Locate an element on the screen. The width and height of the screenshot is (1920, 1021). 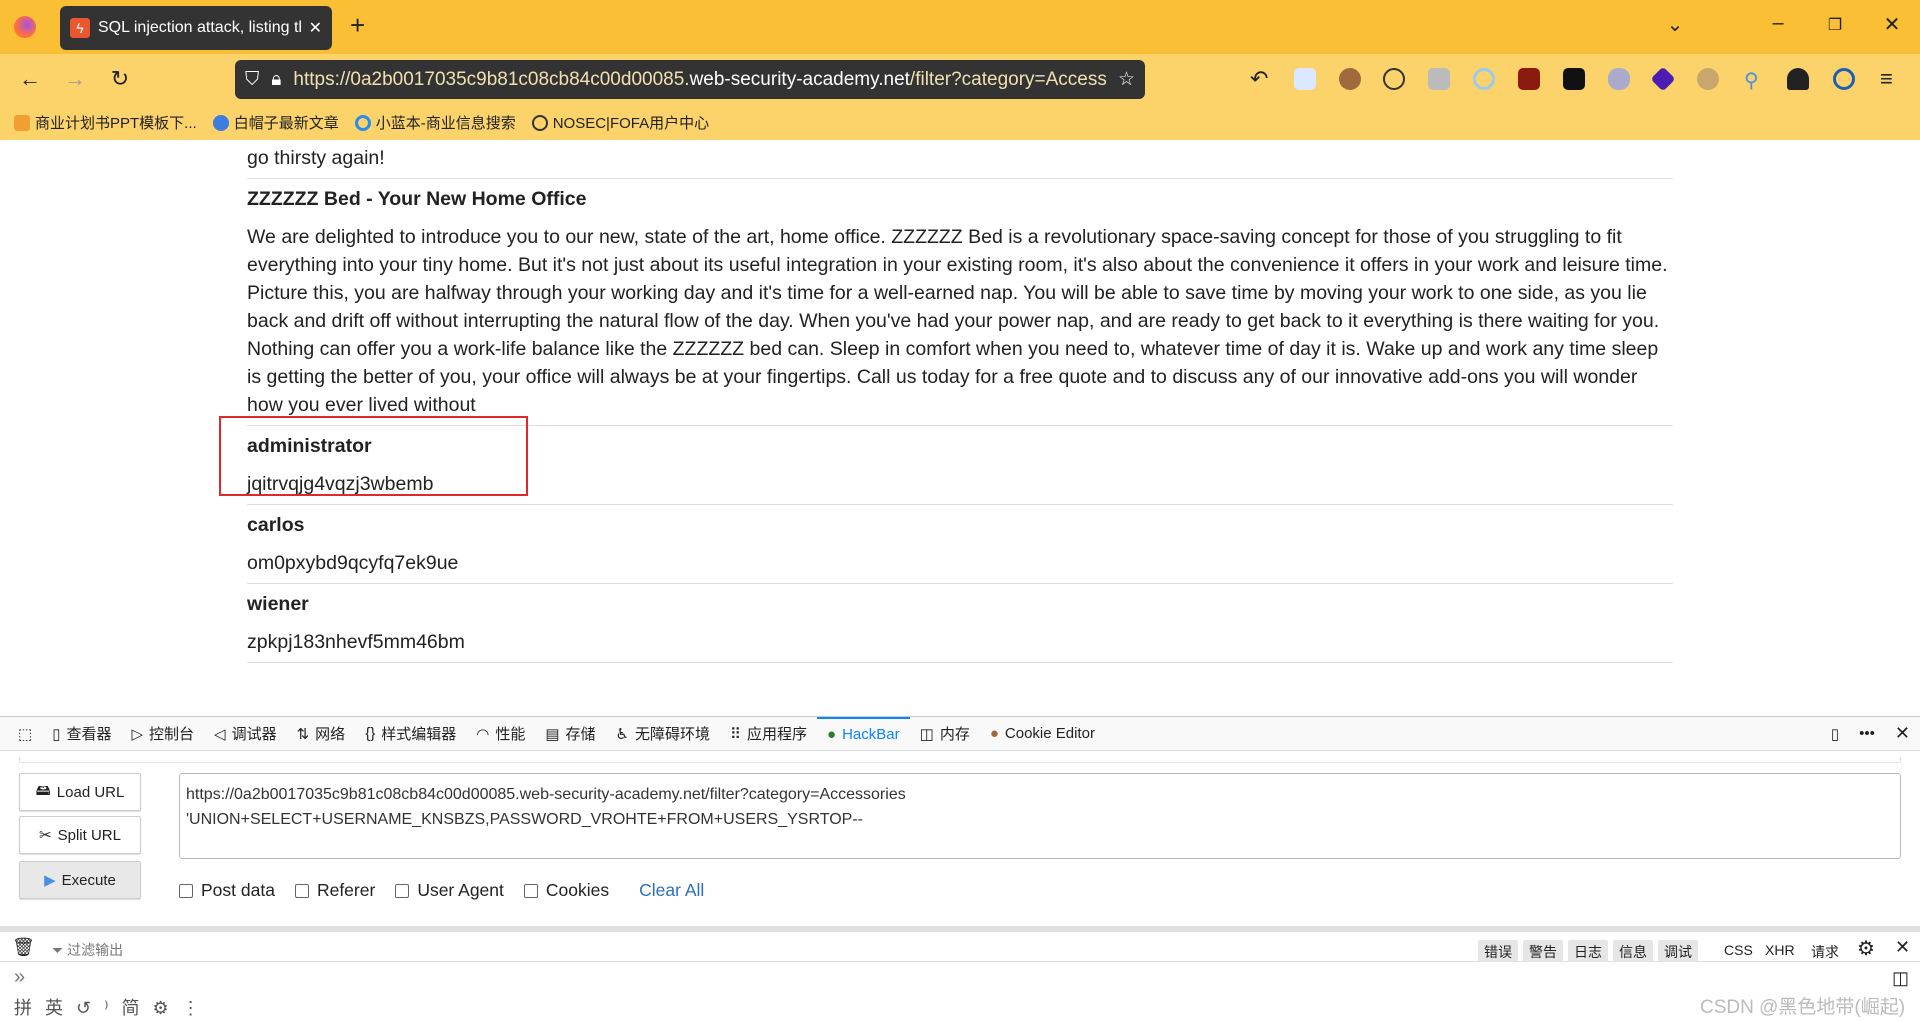
split-url-button: ✂ Split URL is located at coordinates (80, 835).